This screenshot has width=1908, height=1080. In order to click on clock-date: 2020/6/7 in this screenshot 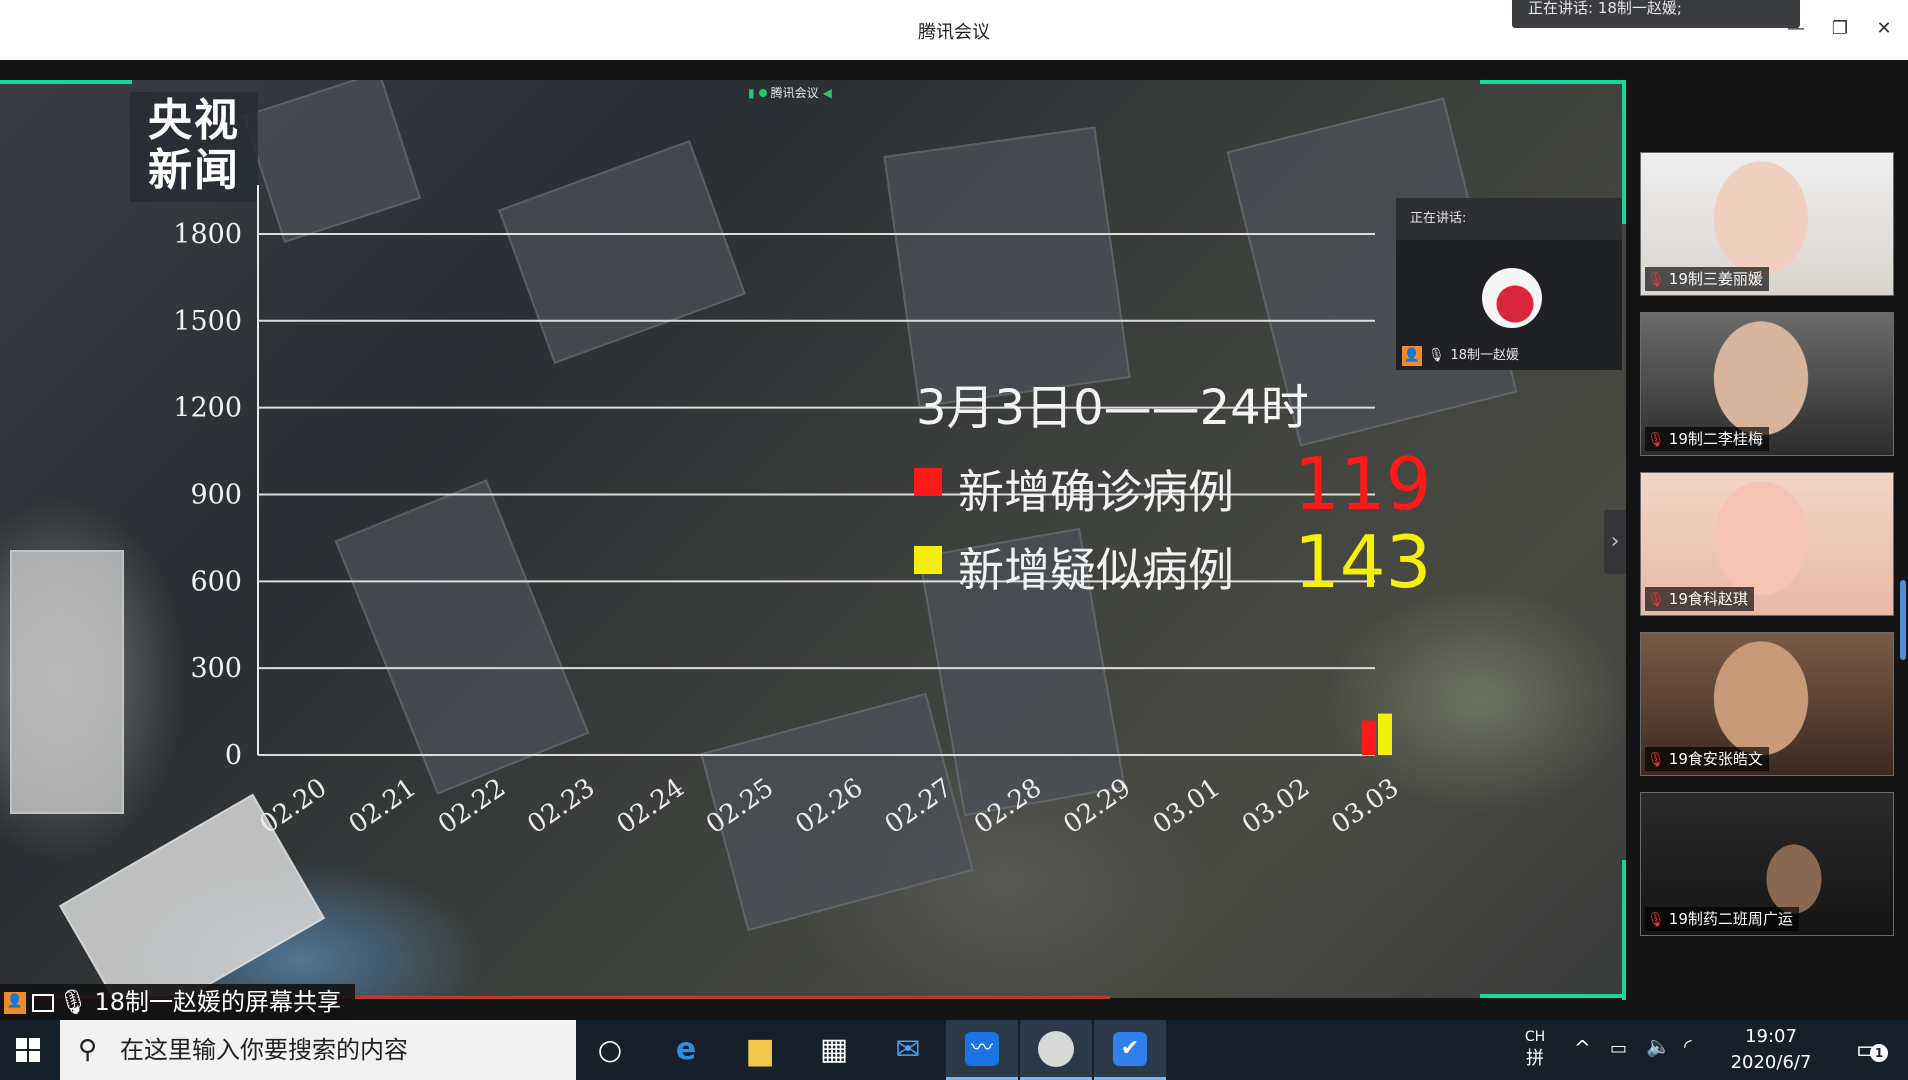, I will do `click(1771, 1062)`.